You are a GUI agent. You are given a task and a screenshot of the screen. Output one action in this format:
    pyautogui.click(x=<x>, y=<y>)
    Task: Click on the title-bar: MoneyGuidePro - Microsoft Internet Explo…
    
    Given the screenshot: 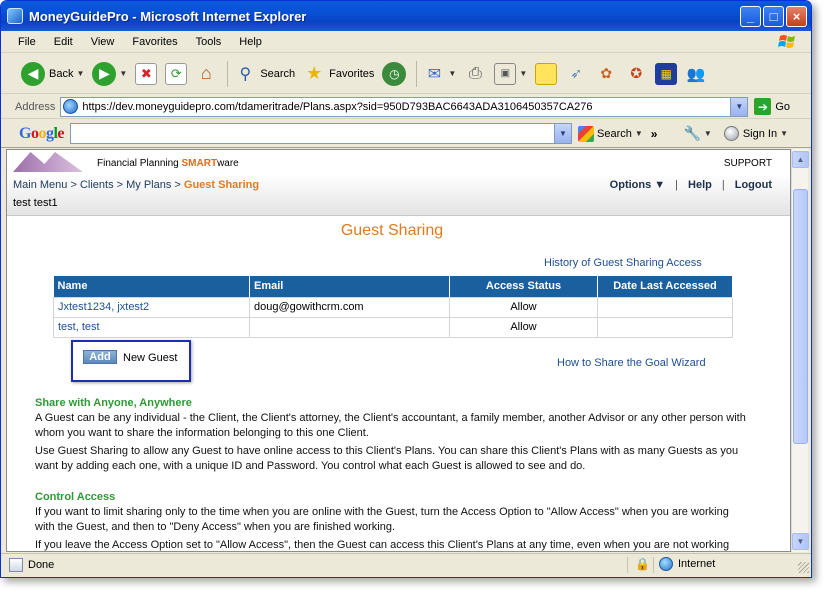 What is the action you would take?
    pyautogui.click(x=406, y=16)
    